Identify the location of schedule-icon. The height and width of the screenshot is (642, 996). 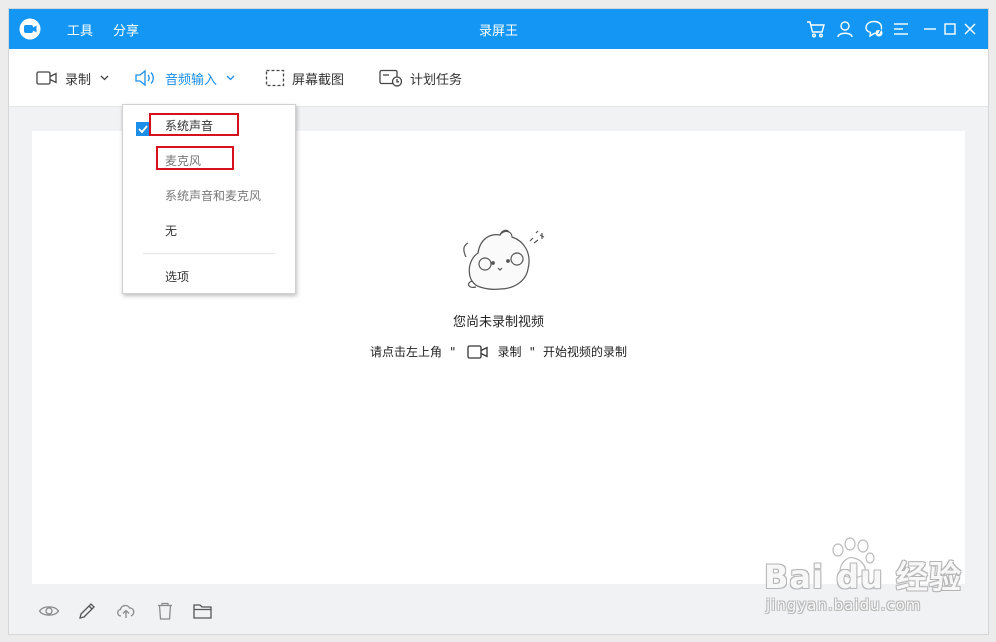
(391, 78).